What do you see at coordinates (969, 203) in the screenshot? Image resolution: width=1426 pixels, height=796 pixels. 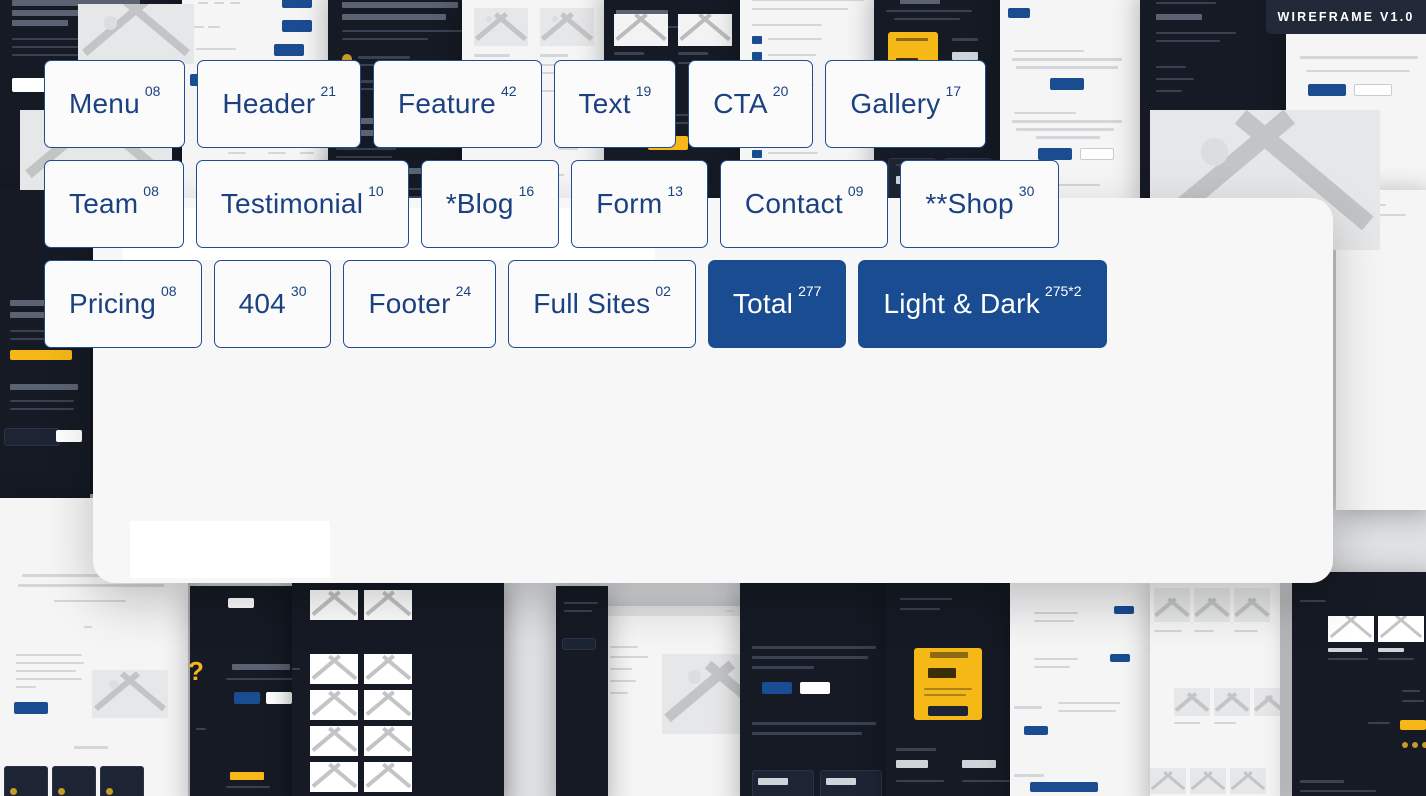 I see `category-chip-label: **Shop` at bounding box center [969, 203].